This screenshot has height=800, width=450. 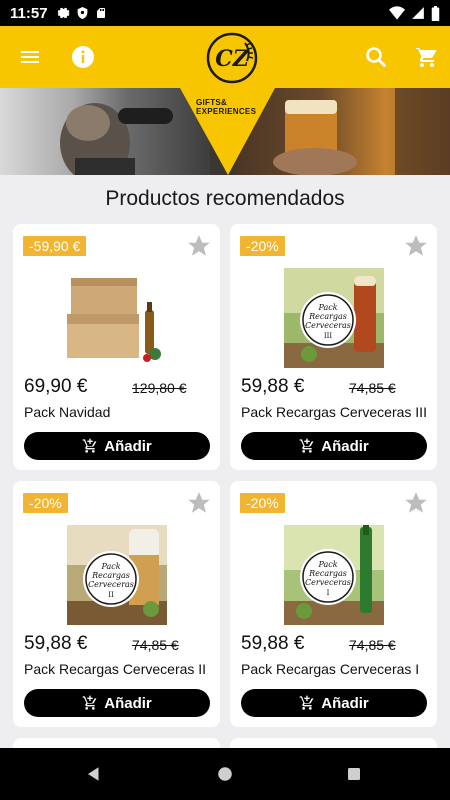 What do you see at coordinates (226, 111) in the screenshot?
I see `banner-line2: EXPERIENCES` at bounding box center [226, 111].